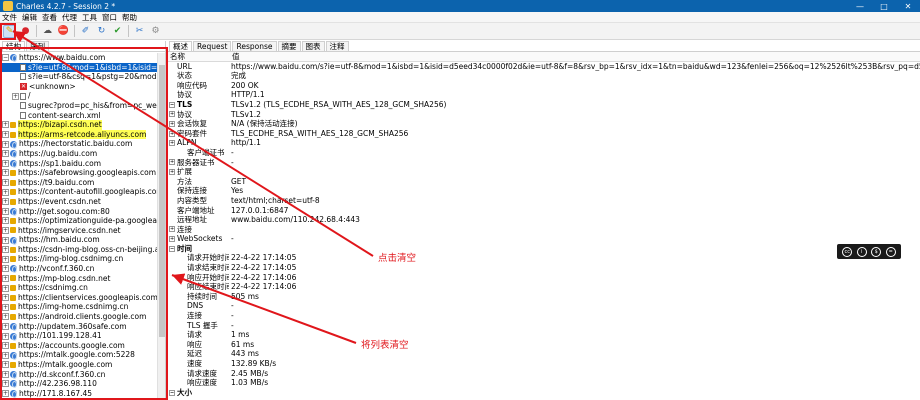 This screenshot has height=400, width=920. Describe the element at coordinates (78, 346) in the screenshot. I see `tree-row: + https://accounts.google.com` at that location.